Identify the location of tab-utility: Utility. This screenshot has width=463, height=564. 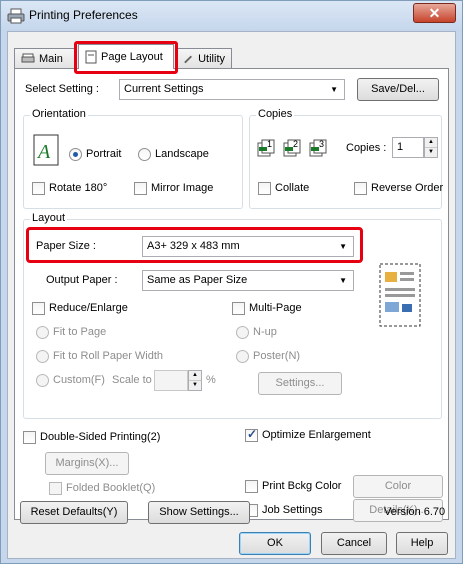
(204, 58).